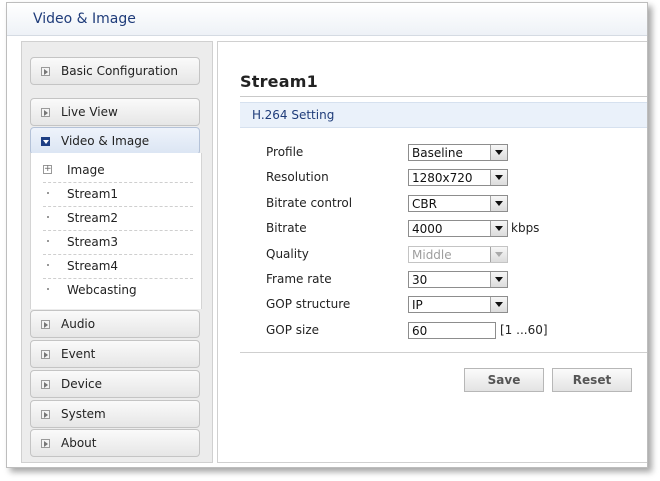 Image resolution: width=660 pixels, height=481 pixels. I want to click on resolution-select: 1280x720, so click(458, 177).